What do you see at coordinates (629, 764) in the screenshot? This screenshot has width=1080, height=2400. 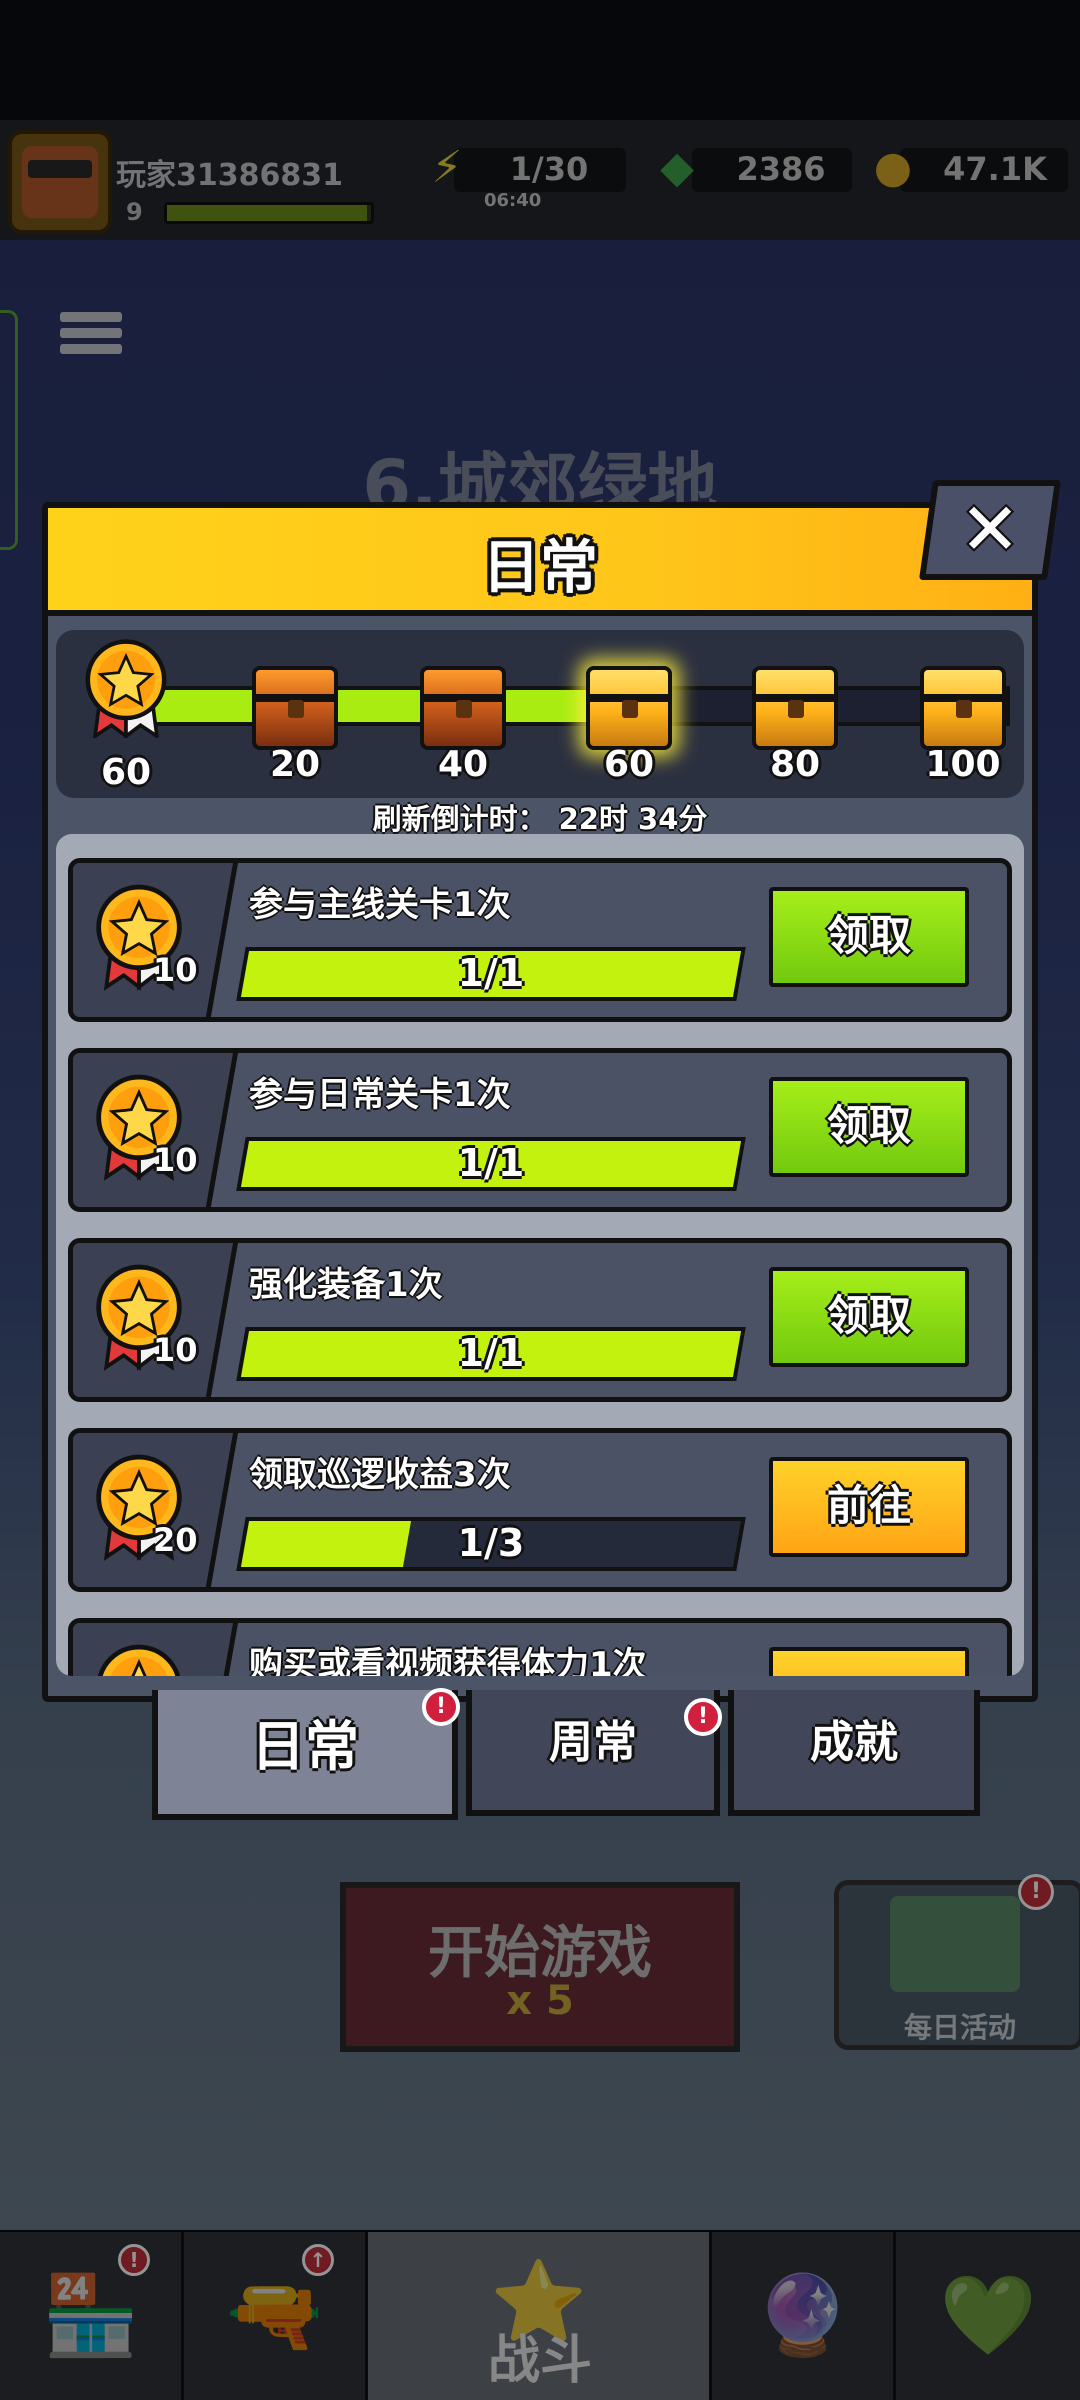 I see `reward-chest-label: 60` at bounding box center [629, 764].